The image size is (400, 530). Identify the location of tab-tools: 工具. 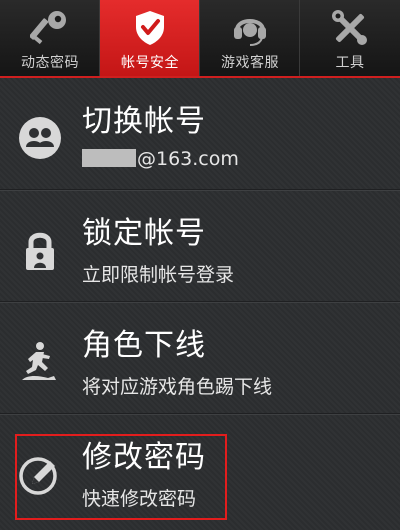
(350, 38).